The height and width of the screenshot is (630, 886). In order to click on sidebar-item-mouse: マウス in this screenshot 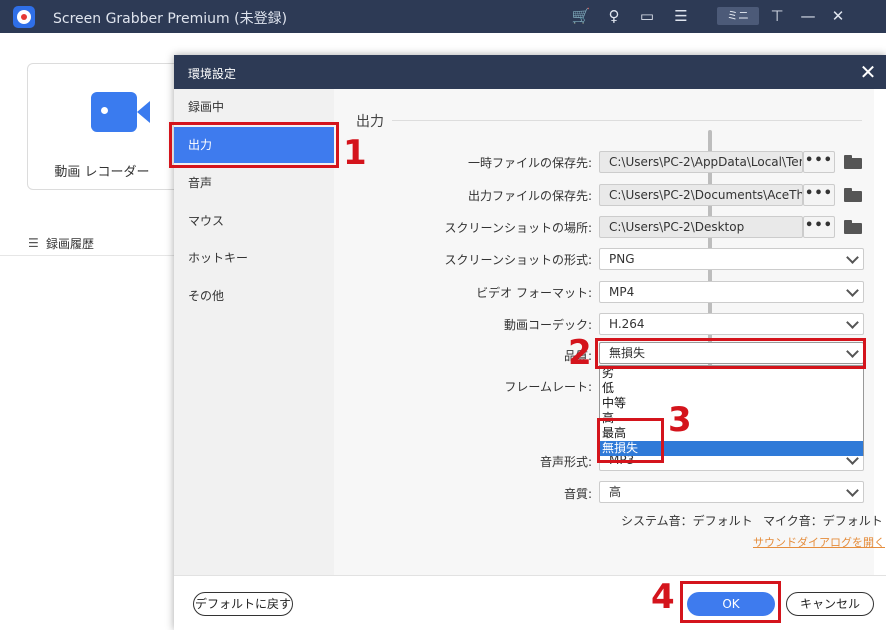, I will do `click(254, 221)`.